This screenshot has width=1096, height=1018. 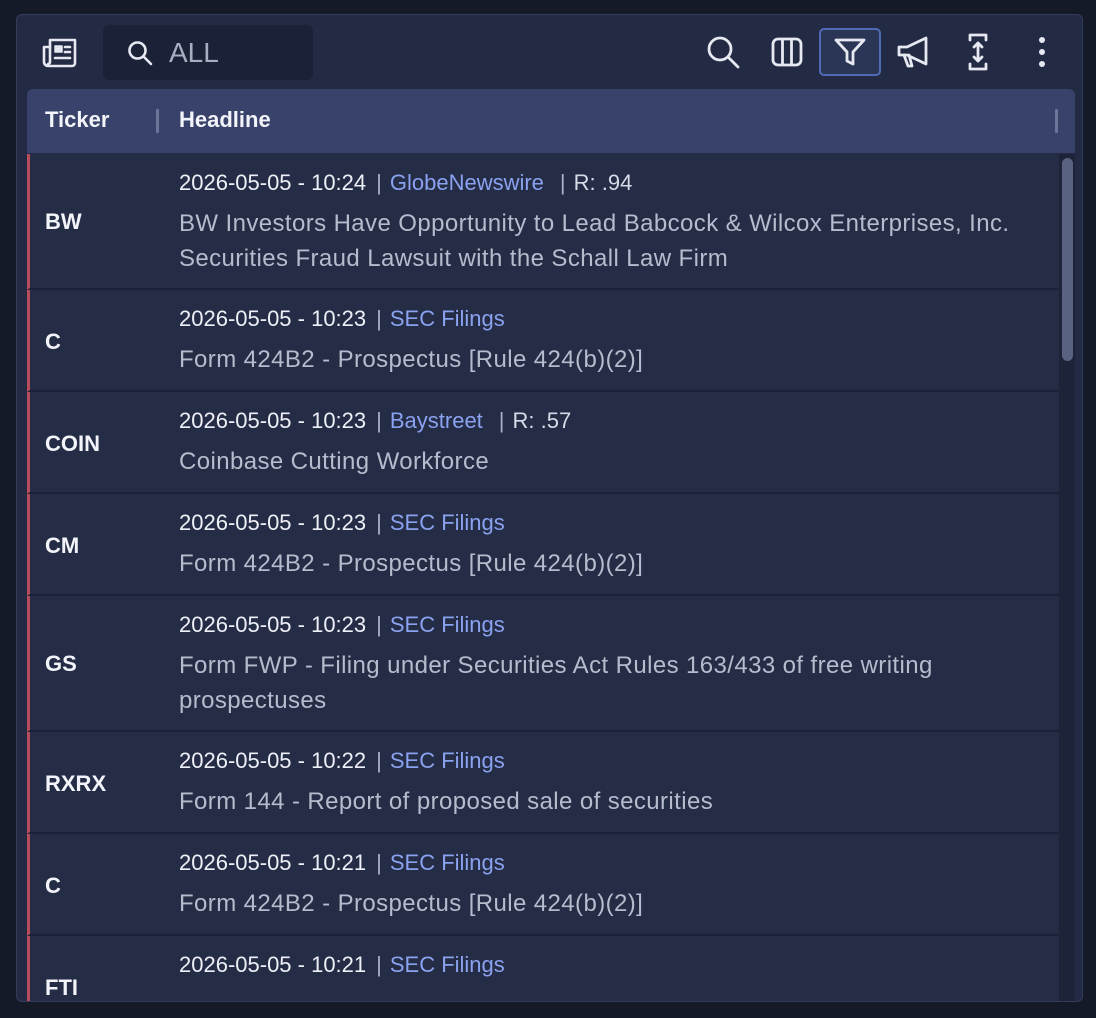 What do you see at coordinates (62, 545) in the screenshot?
I see `row-ticker: CM` at bounding box center [62, 545].